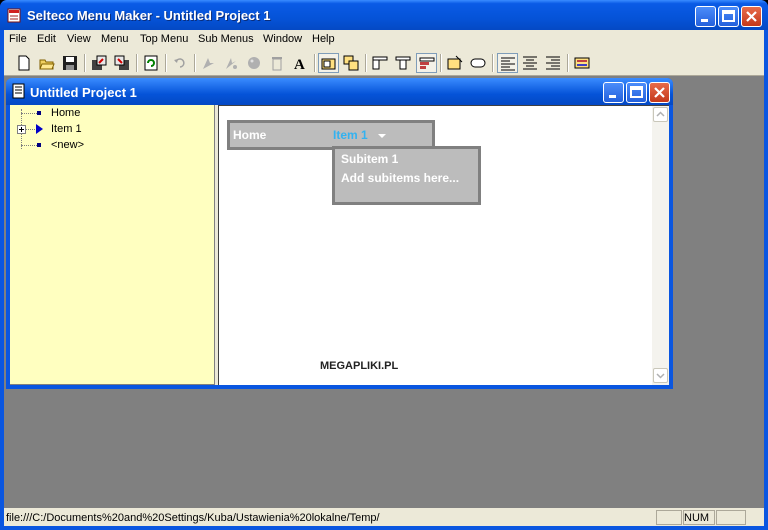  I want to click on menu-menu: Menu, so click(115, 39).